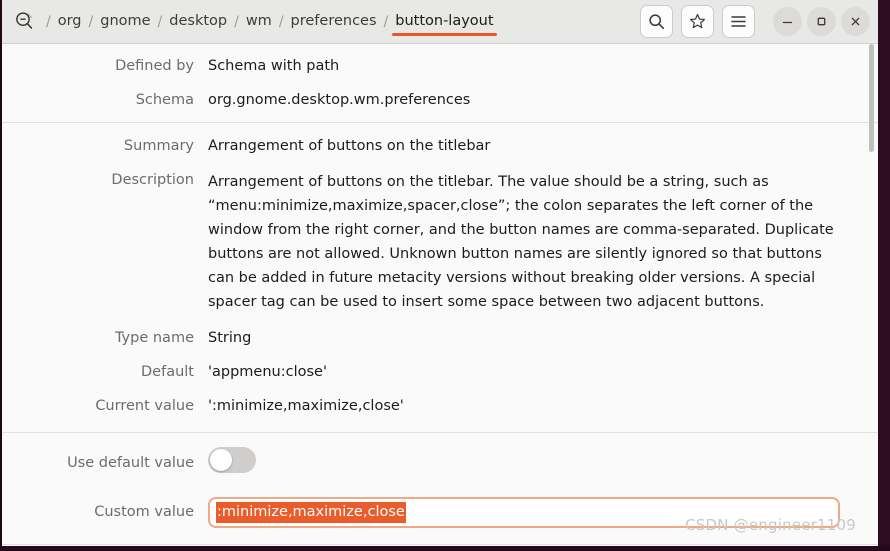 This screenshot has width=890, height=551. I want to click on description-label: Description, so click(152, 180).